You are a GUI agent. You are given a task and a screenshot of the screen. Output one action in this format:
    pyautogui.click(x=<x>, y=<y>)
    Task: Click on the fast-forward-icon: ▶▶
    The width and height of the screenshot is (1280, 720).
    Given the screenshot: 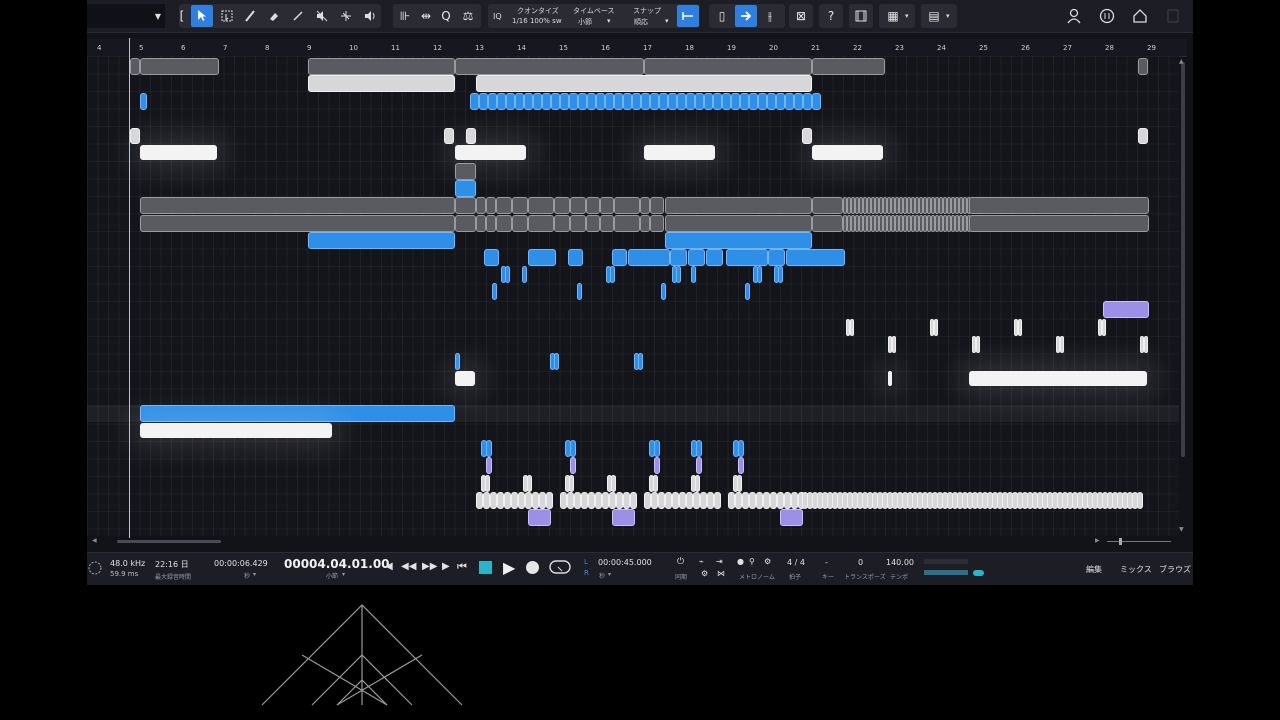 What is the action you would take?
    pyautogui.click(x=429, y=566)
    